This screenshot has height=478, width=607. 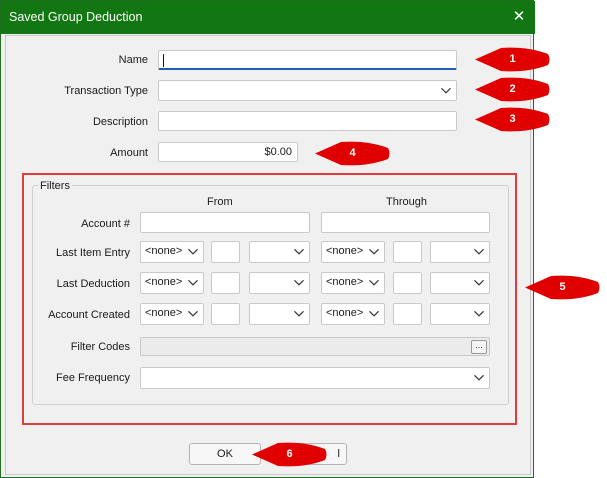 I want to click on fee-frequency-select, so click(x=315, y=378).